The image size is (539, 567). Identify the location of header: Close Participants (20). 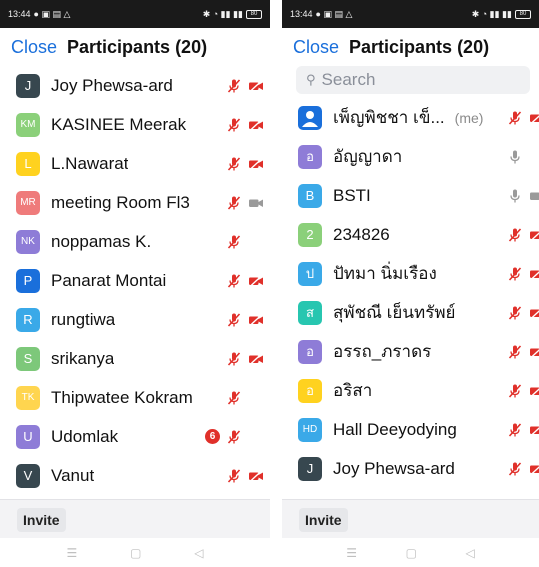
(410, 47).